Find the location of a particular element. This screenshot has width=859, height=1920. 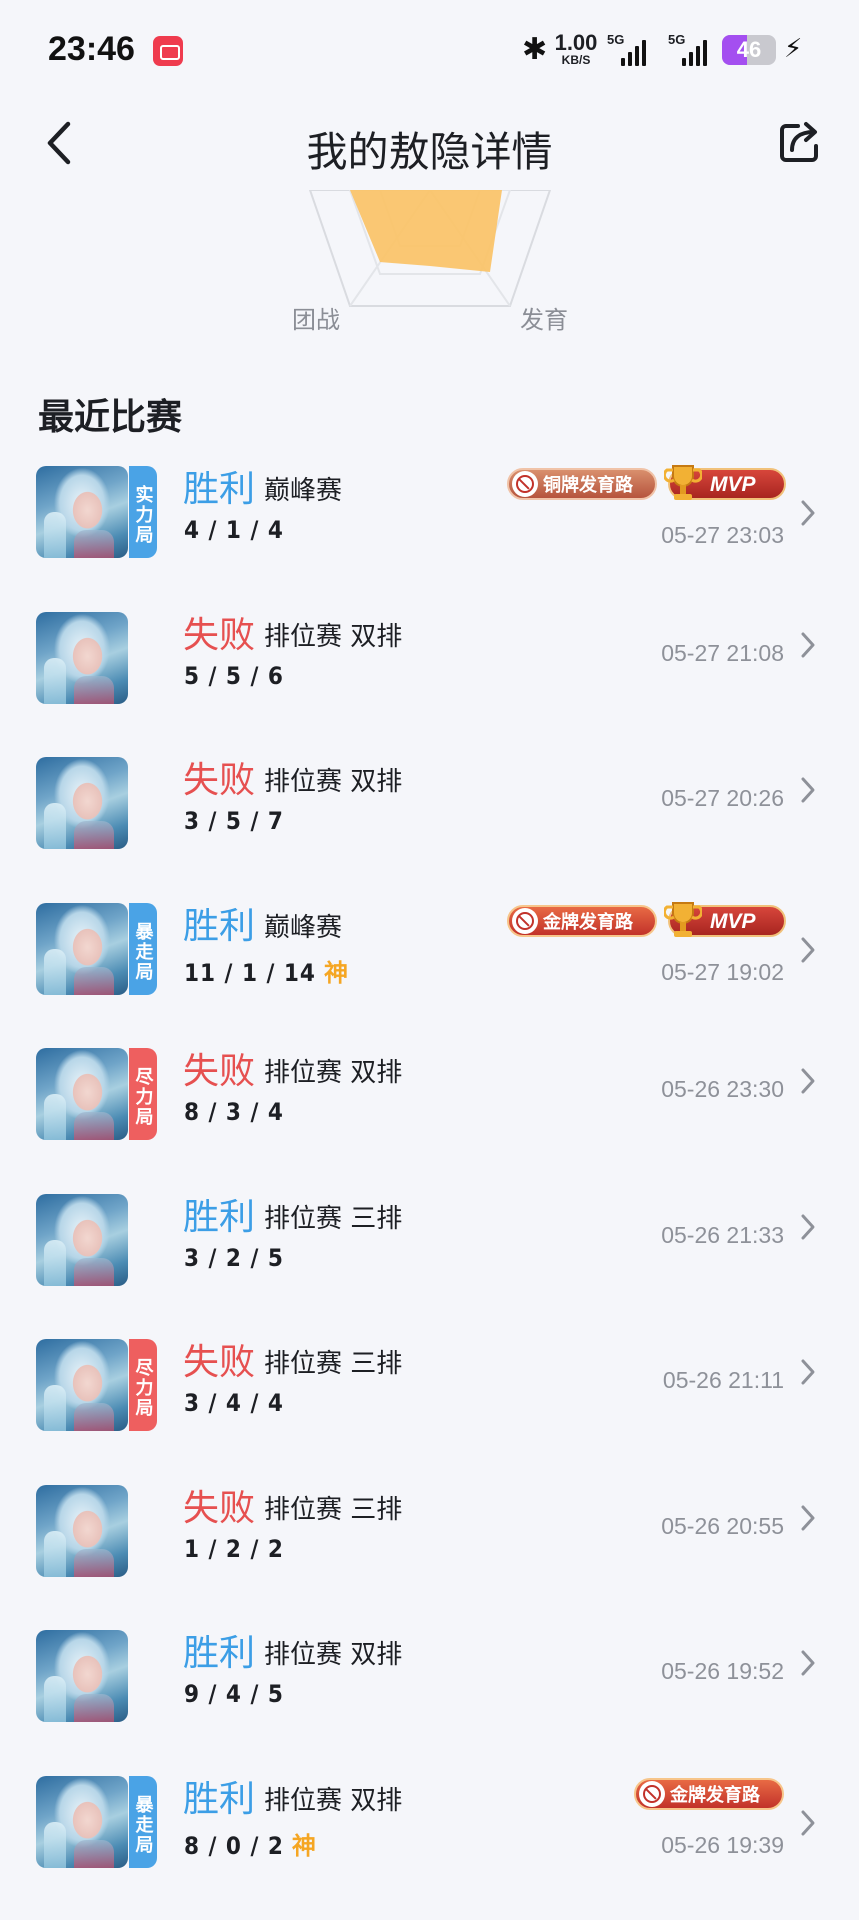

match-kda: 3 / 4 / 4 is located at coordinates (234, 1403).